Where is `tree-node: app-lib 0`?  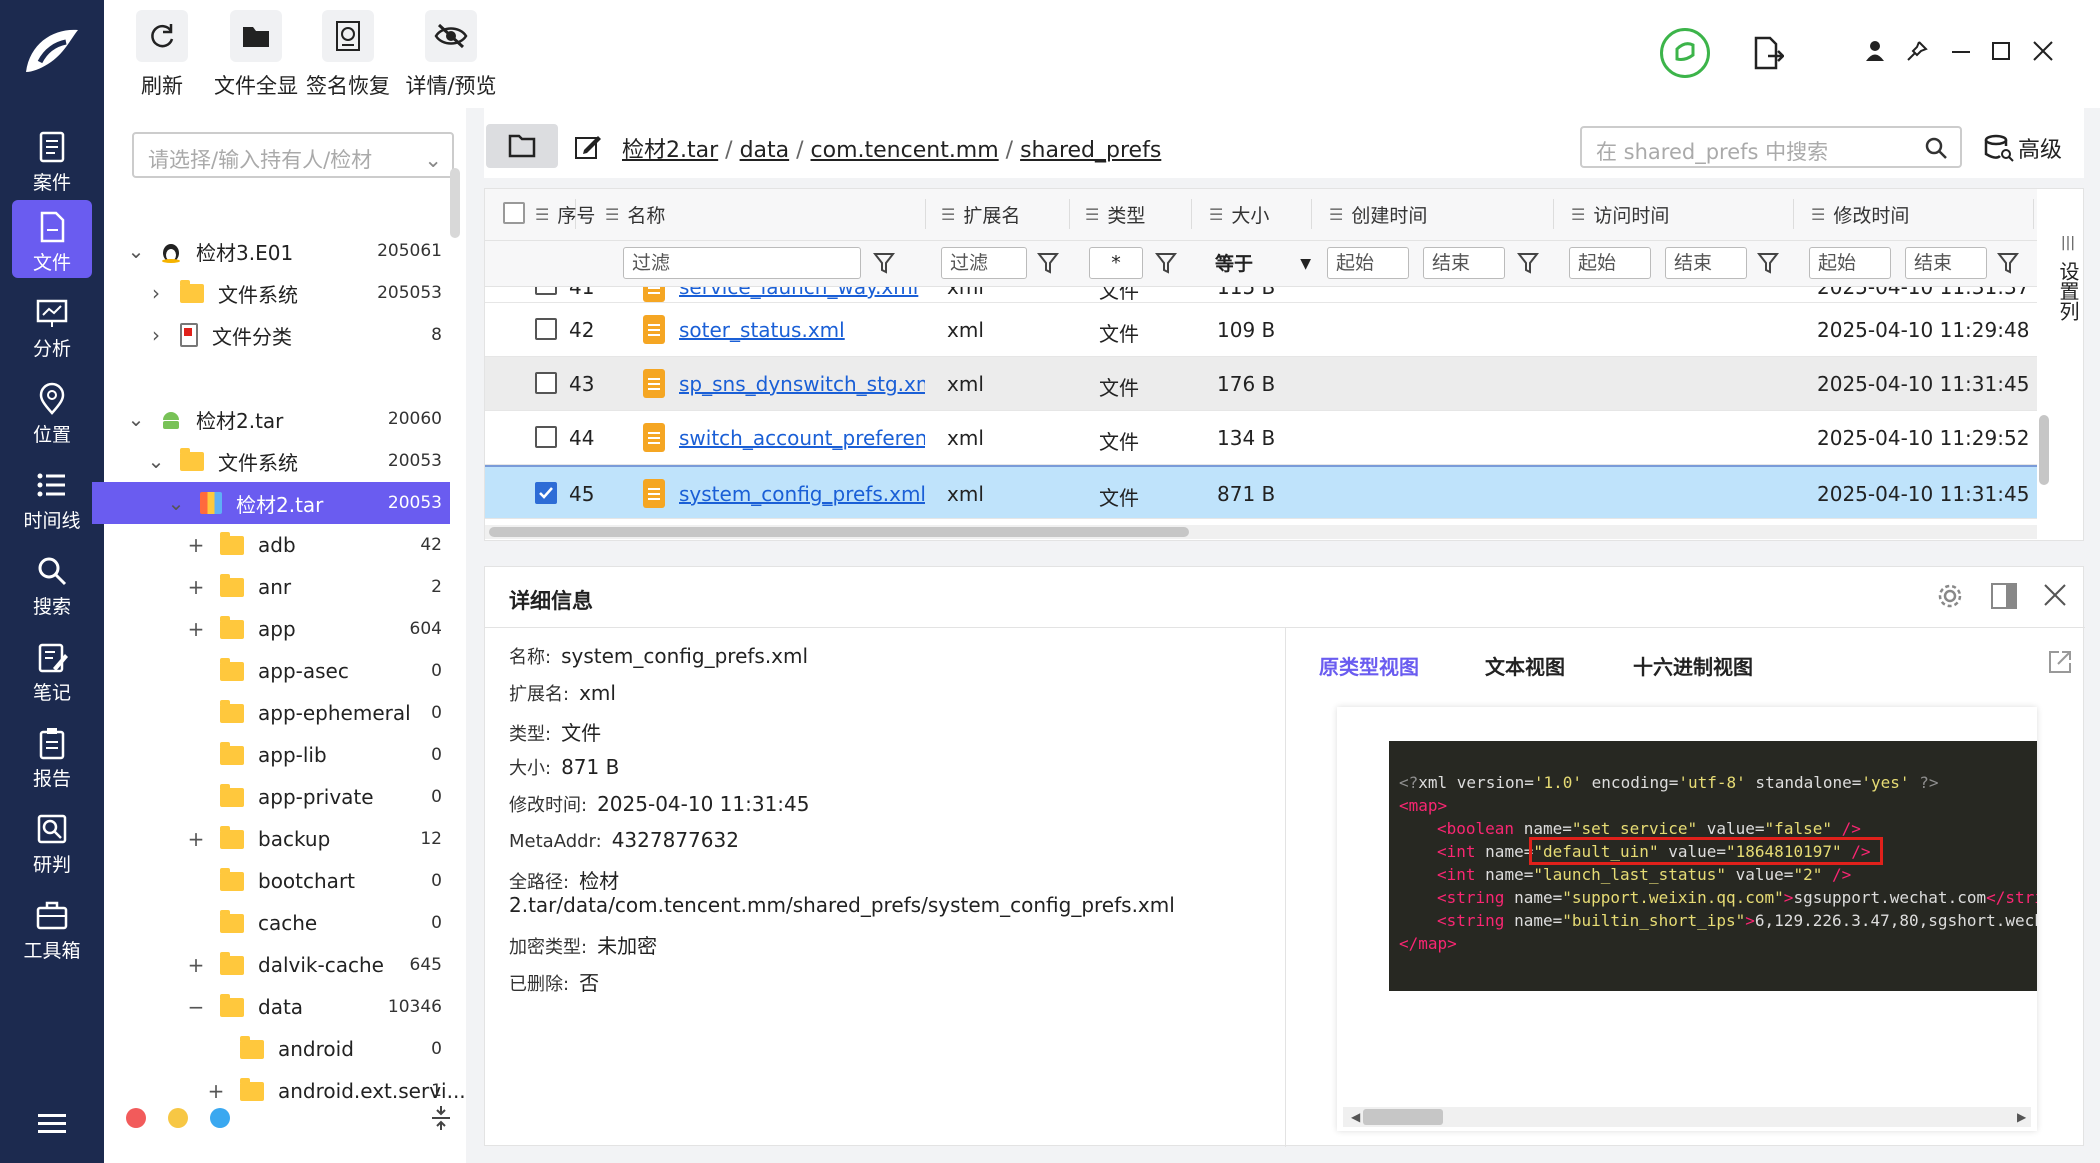 tree-node: app-lib 0 is located at coordinates (277, 755).